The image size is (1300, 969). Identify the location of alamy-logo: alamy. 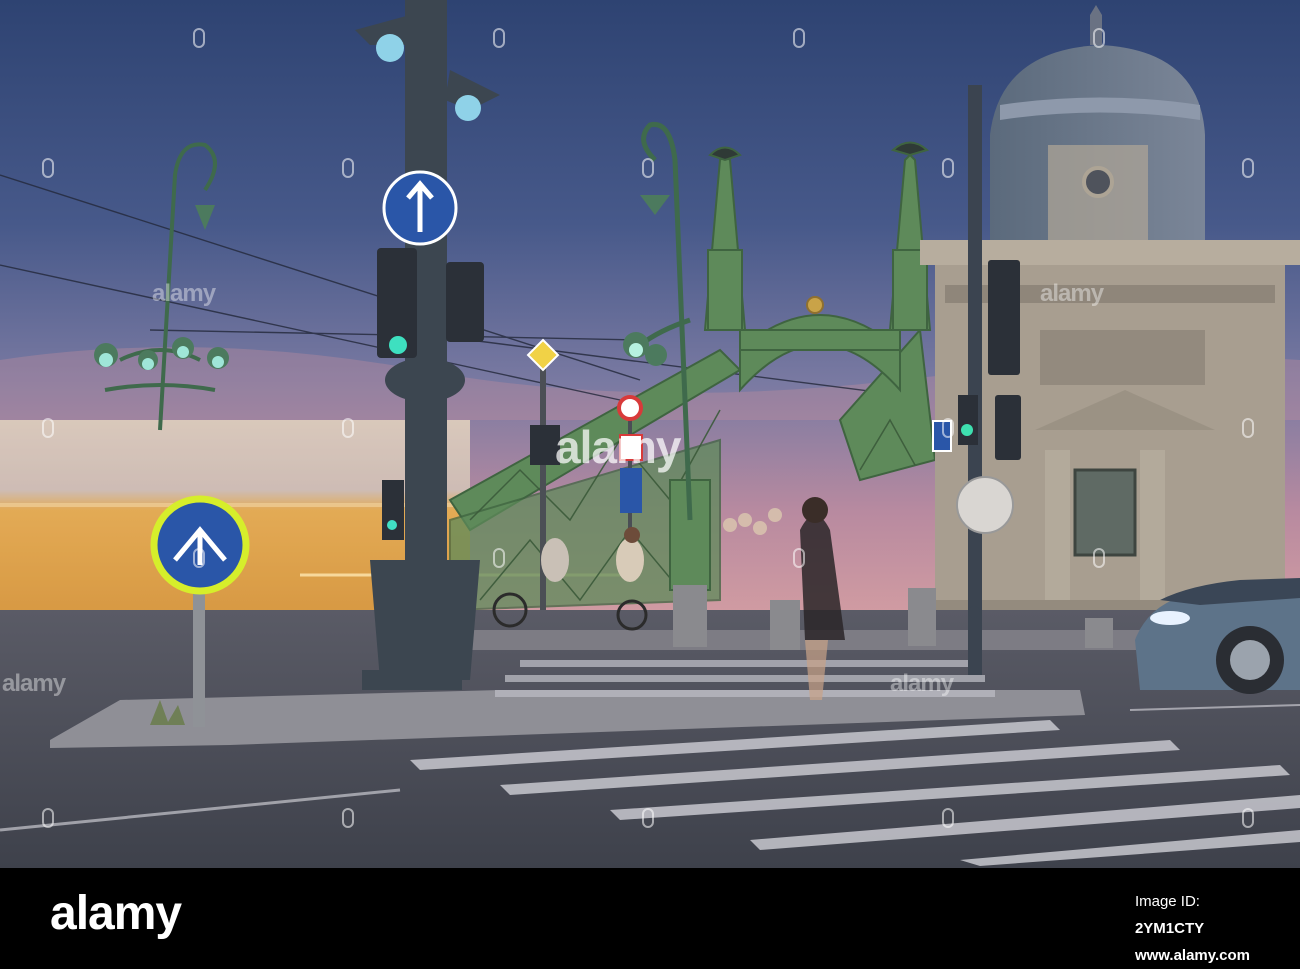
(116, 913).